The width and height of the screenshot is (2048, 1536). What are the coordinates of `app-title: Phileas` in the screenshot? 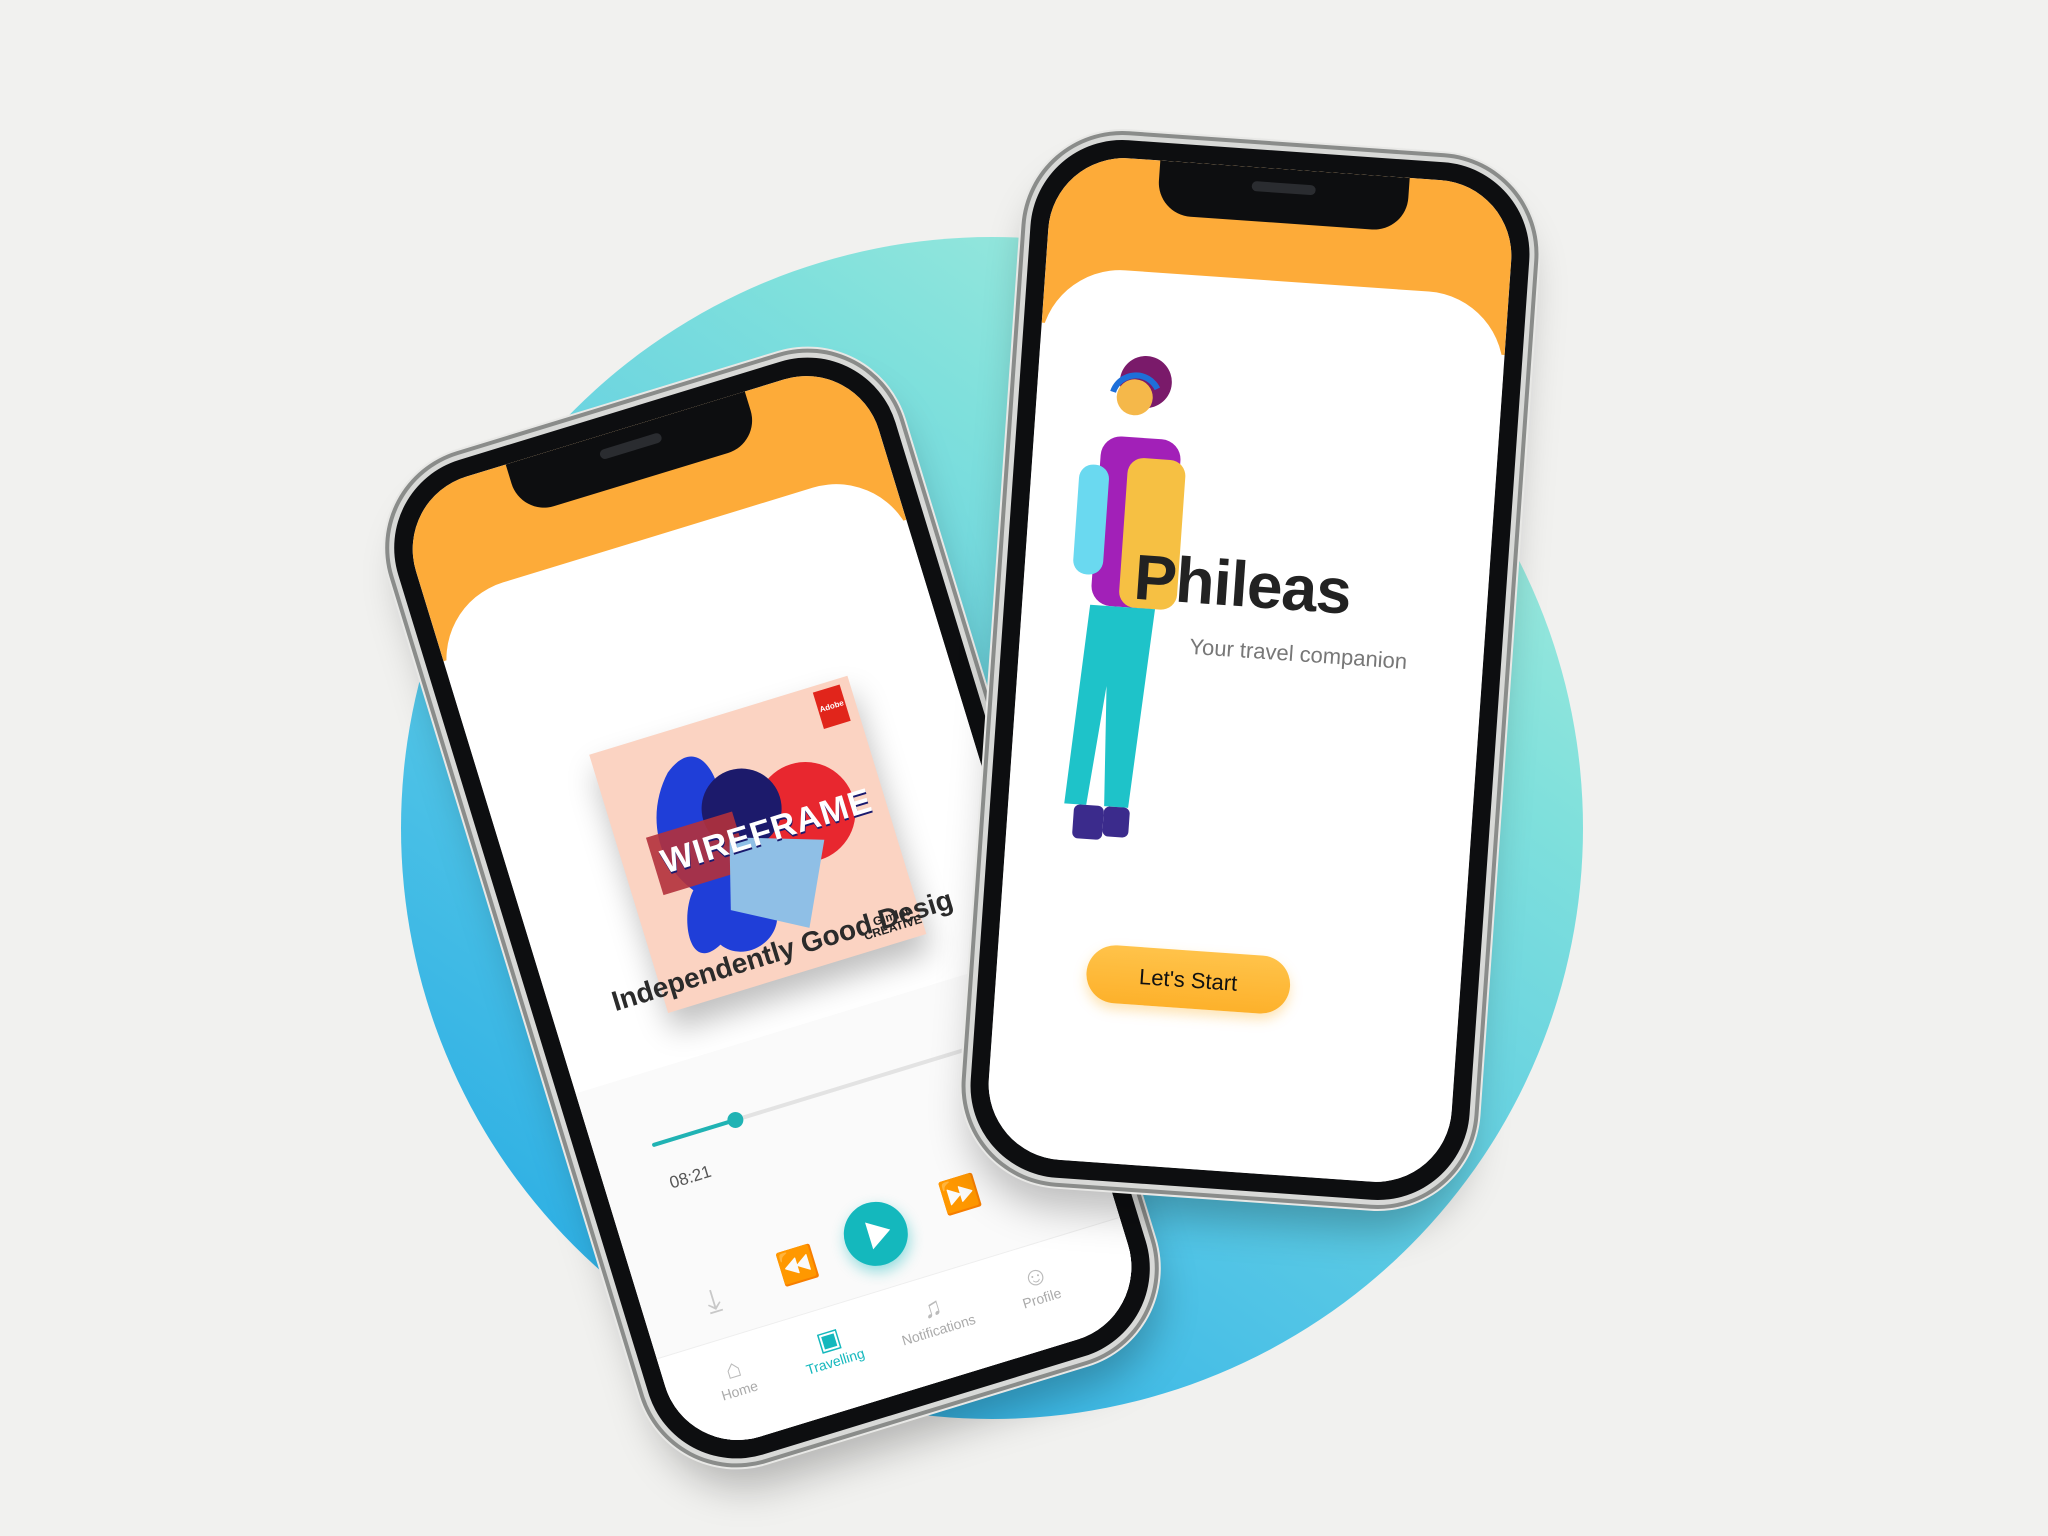 It's located at (1242, 584).